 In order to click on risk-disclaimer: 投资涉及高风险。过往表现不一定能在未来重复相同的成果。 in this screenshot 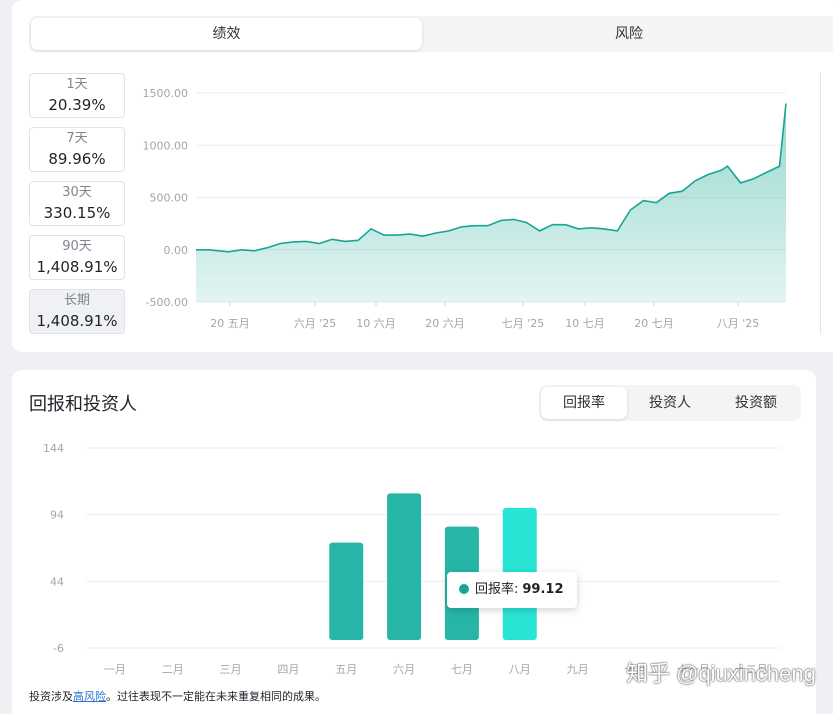, I will do `click(177, 696)`.